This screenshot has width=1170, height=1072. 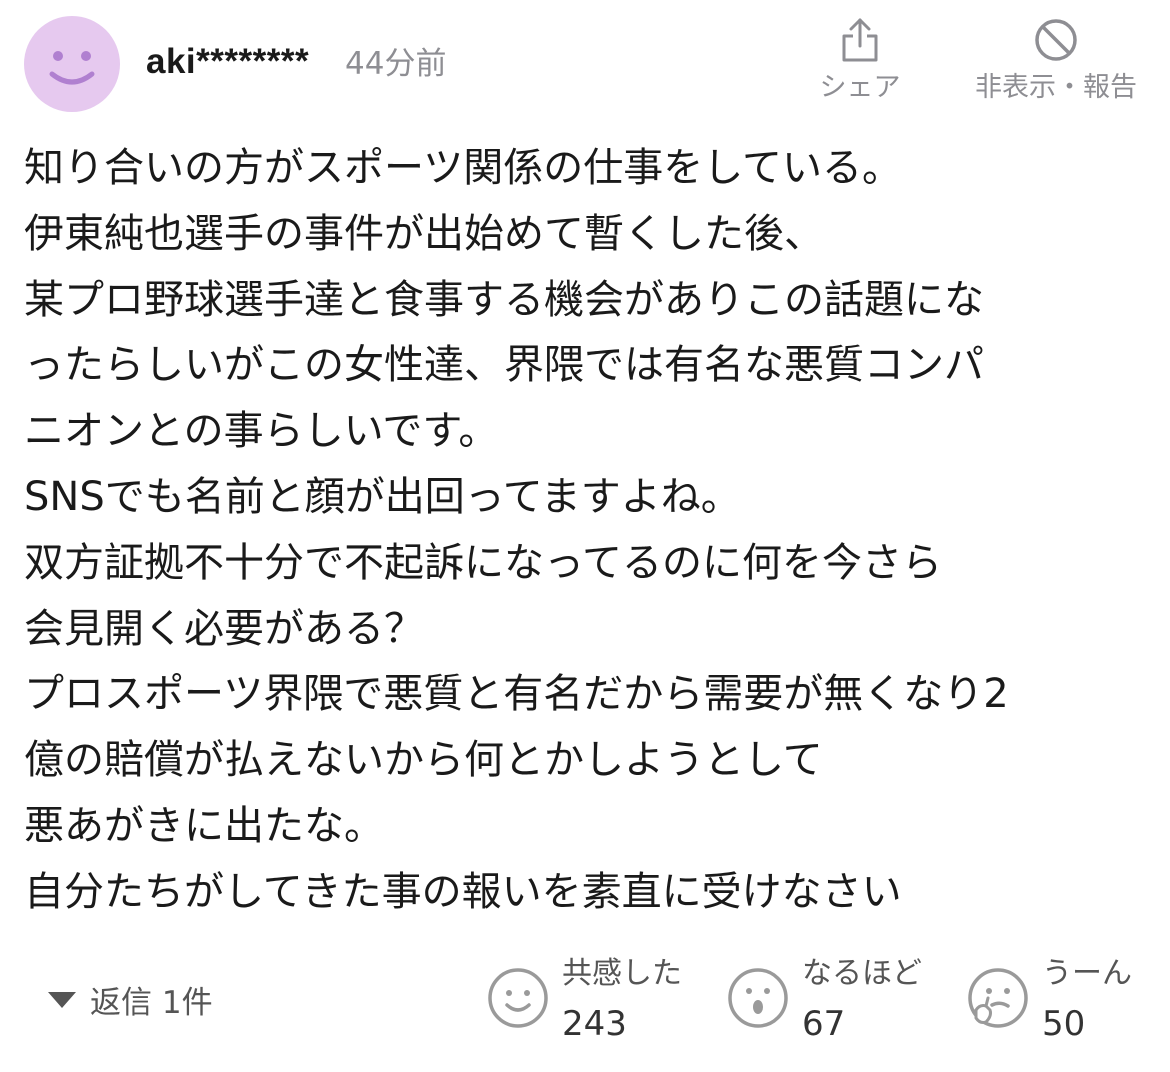 What do you see at coordinates (424, 233) in the screenshot?
I see `comment-line: 伊東純也選手の事件が出始めて暫くした後、` at bounding box center [424, 233].